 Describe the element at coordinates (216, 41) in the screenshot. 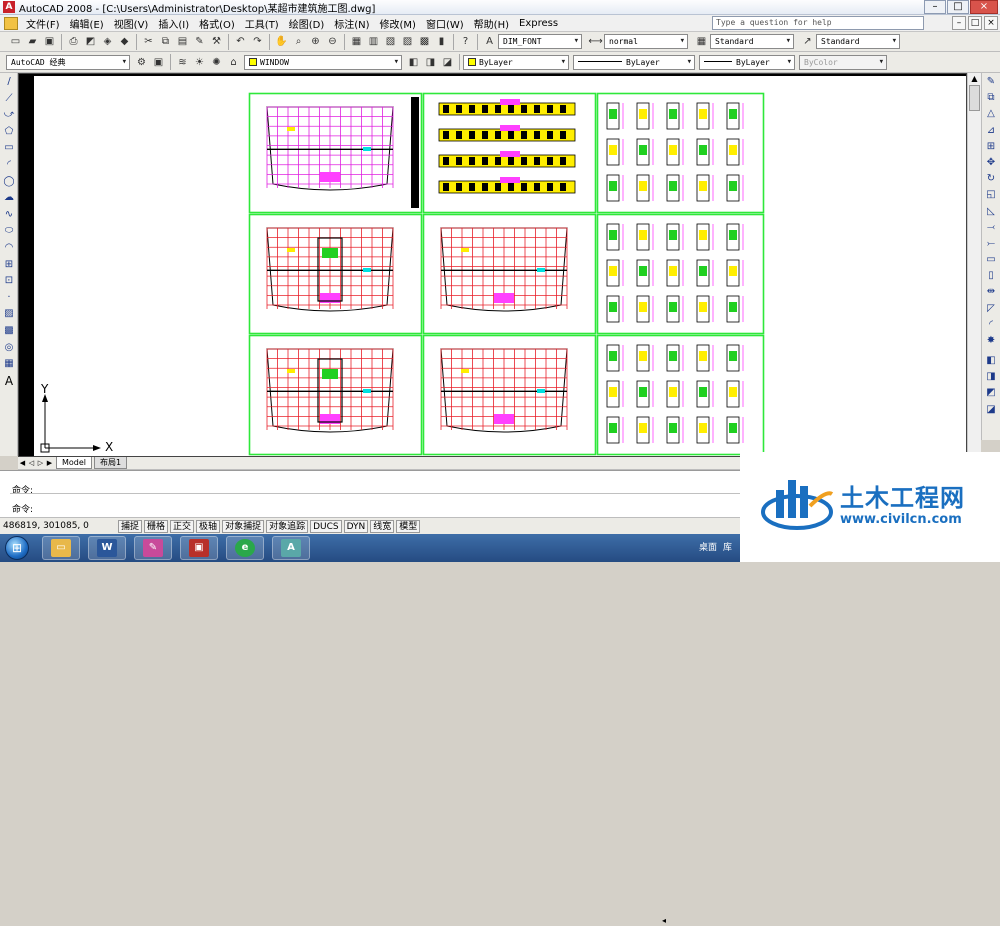

I see `block-editor-icon: ⚒` at that location.